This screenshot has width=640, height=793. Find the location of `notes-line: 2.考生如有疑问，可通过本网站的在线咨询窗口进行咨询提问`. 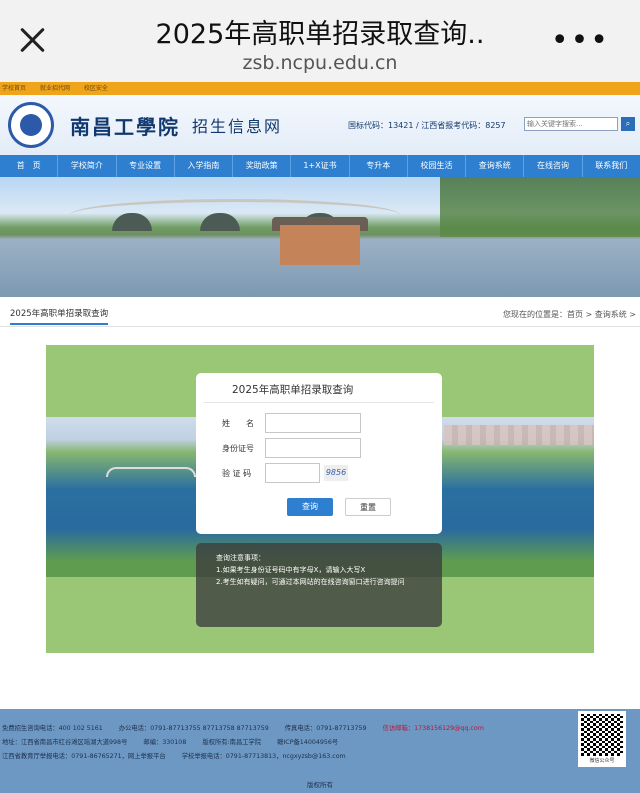

notes-line: 2.考生如有疑问，可通过本网站的在线咨询窗口进行咨询提问 is located at coordinates (310, 582).